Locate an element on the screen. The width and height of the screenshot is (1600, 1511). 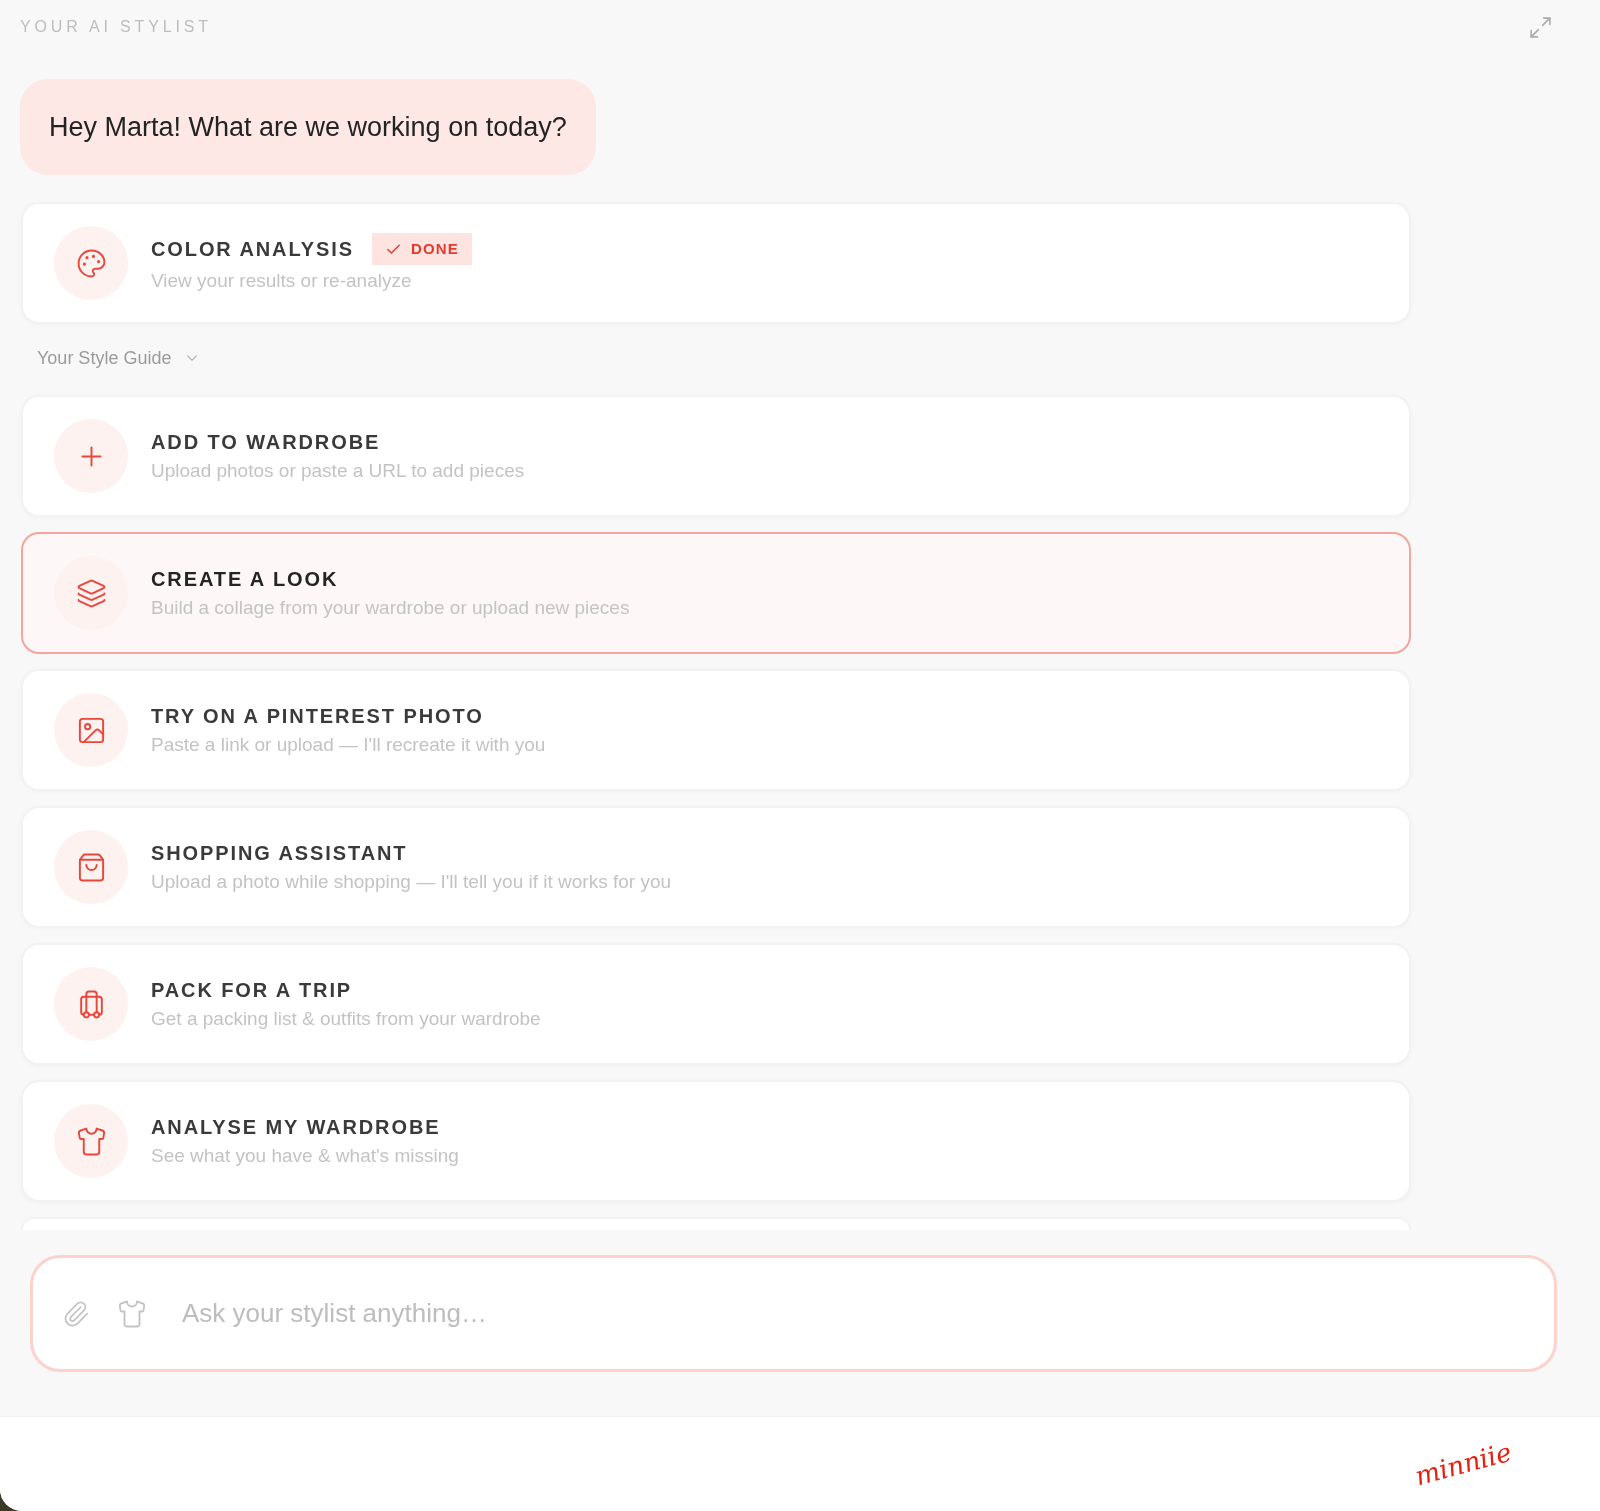
card-title: COLOR ANALYSIS is located at coordinates (252, 249).